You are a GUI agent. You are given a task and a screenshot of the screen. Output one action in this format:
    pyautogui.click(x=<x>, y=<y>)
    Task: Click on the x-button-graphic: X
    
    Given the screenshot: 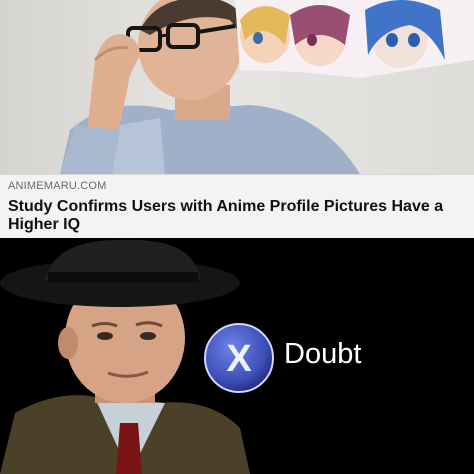 What is the action you would take?
    pyautogui.click(x=239, y=358)
    